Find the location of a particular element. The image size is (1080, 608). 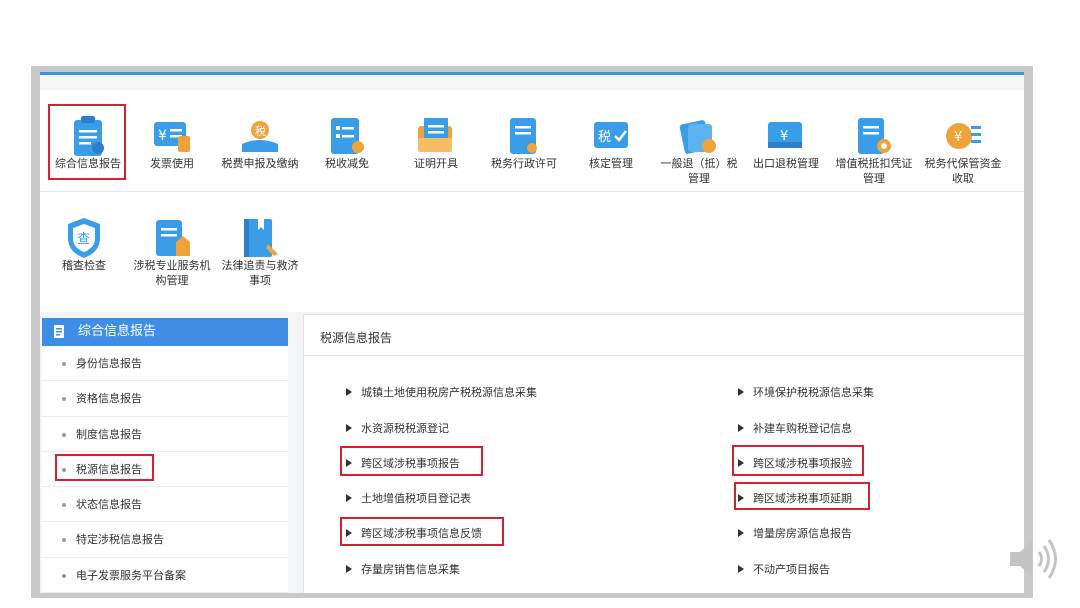

func-fund-custody: ¥ 税务代保管资金收取 is located at coordinates (963, 140).